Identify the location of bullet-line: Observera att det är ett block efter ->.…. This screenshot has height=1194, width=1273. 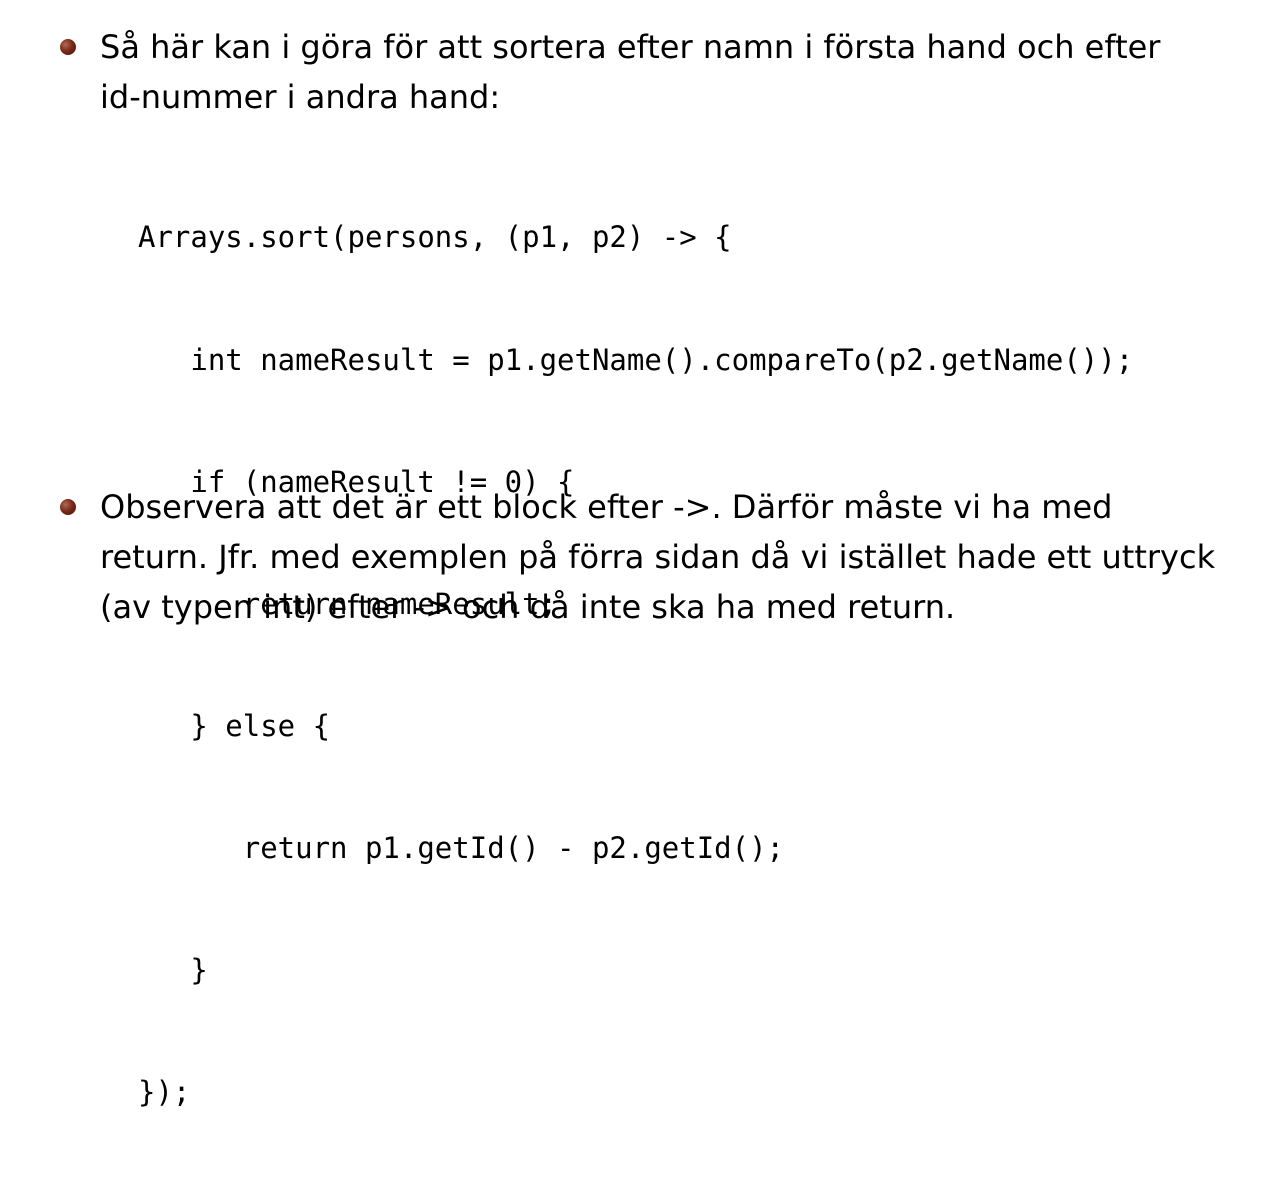
(606, 507).